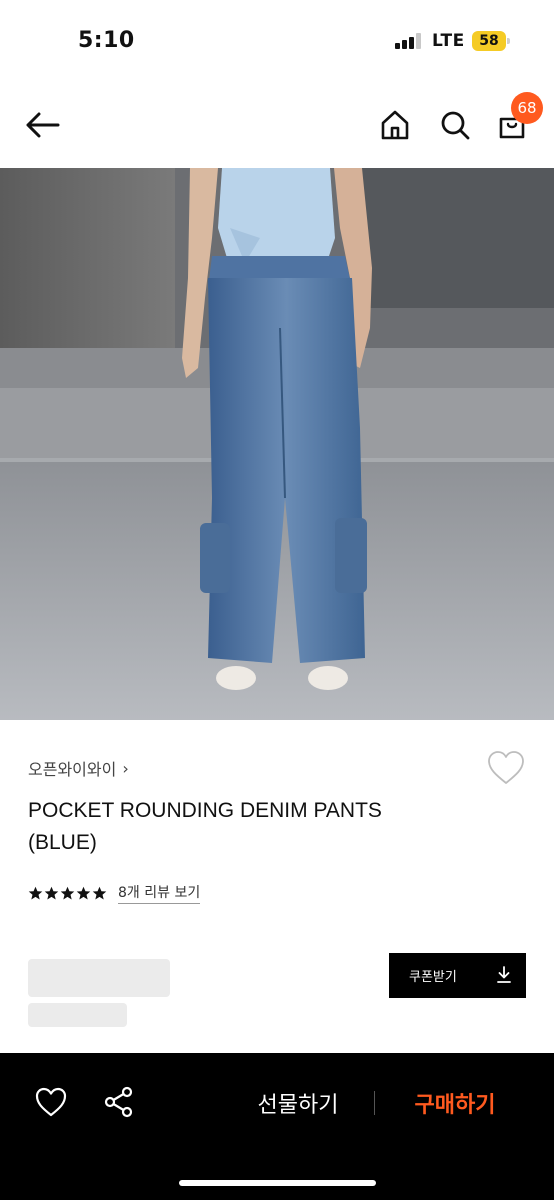 This screenshot has width=554, height=1200. What do you see at coordinates (504, 974) in the screenshot?
I see `download-icon` at bounding box center [504, 974].